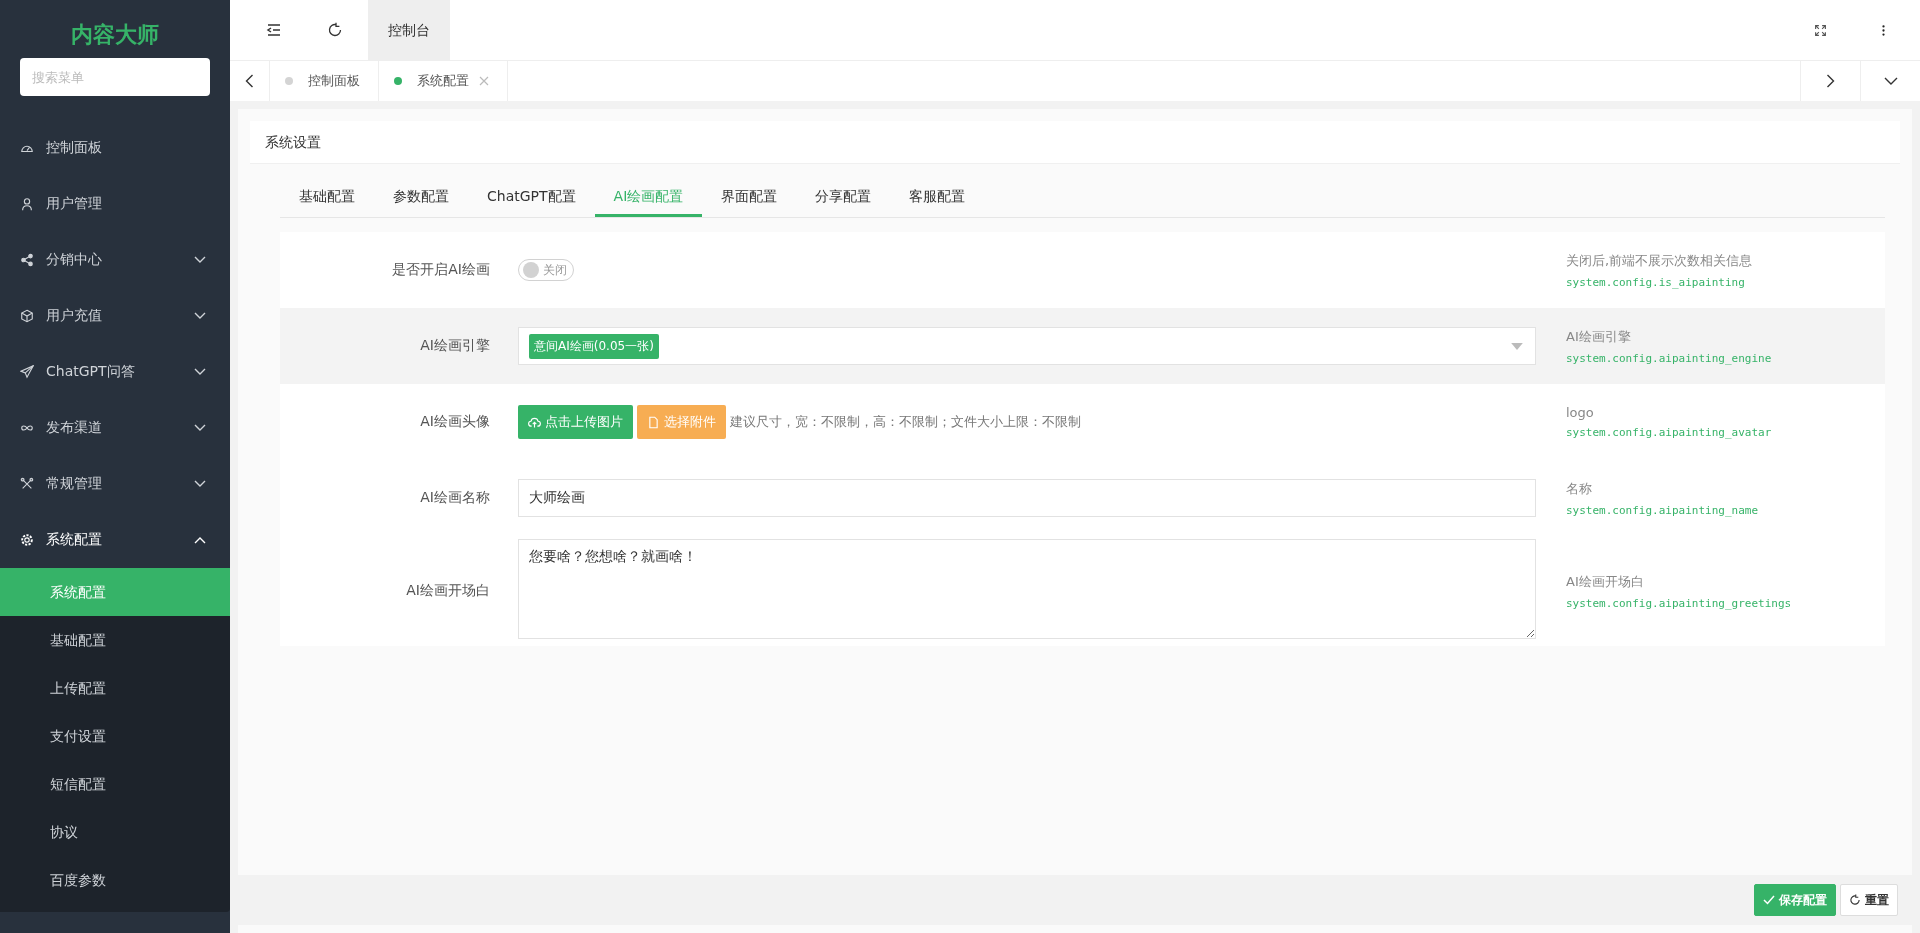  What do you see at coordinates (115, 316) in the screenshot?
I see `sidebar-item: 用户充值` at bounding box center [115, 316].